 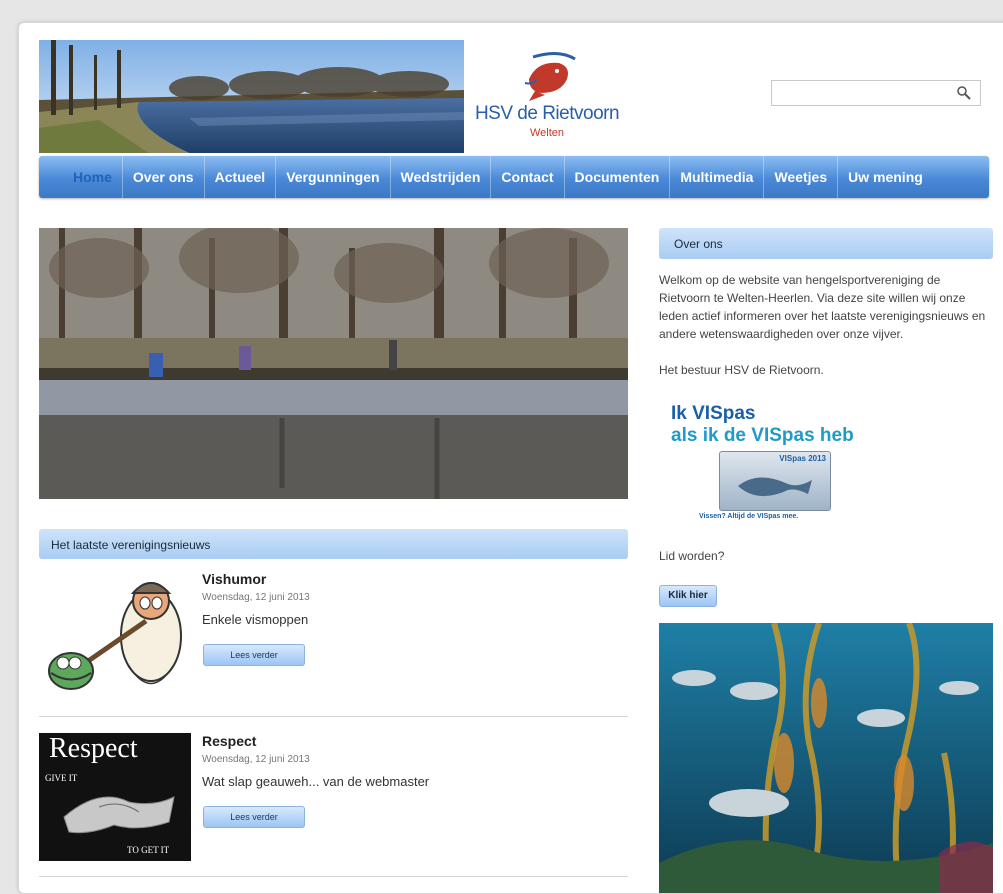 I want to click on fish-icon, so click(x=775, y=487).